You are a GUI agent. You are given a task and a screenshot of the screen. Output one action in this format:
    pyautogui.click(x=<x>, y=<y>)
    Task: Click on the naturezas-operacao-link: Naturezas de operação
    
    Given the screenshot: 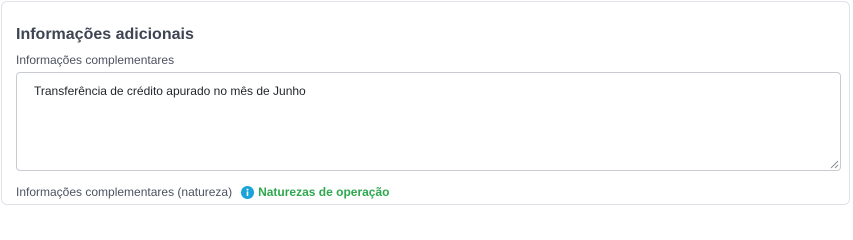 What is the action you would take?
    pyautogui.click(x=323, y=192)
    